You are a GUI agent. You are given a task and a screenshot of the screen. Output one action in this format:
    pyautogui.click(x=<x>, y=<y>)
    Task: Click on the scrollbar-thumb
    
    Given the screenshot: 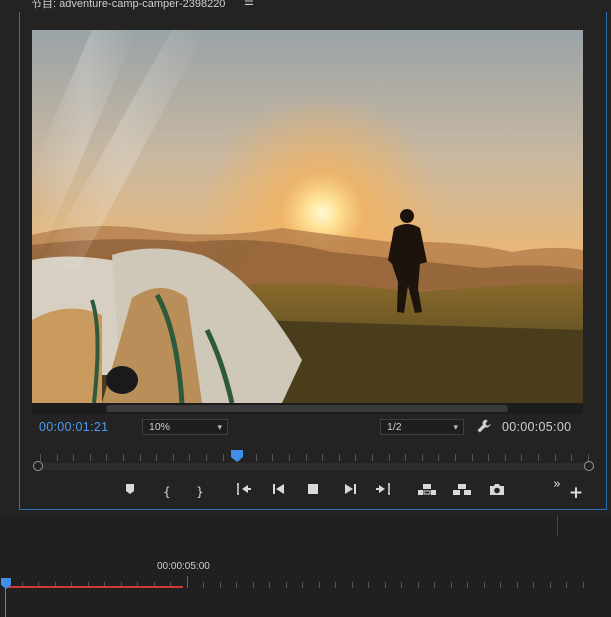 What is the action you would take?
    pyautogui.click(x=307, y=408)
    